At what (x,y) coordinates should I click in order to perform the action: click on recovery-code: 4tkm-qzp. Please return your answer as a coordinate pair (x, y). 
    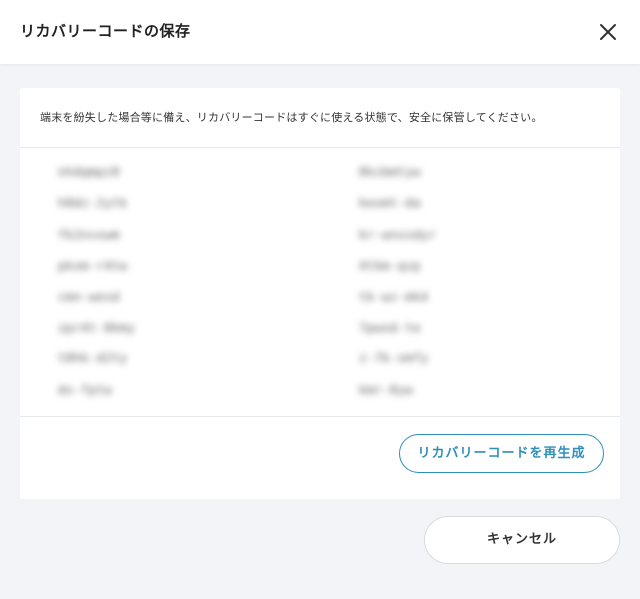
    Looking at the image, I should click on (390, 266).